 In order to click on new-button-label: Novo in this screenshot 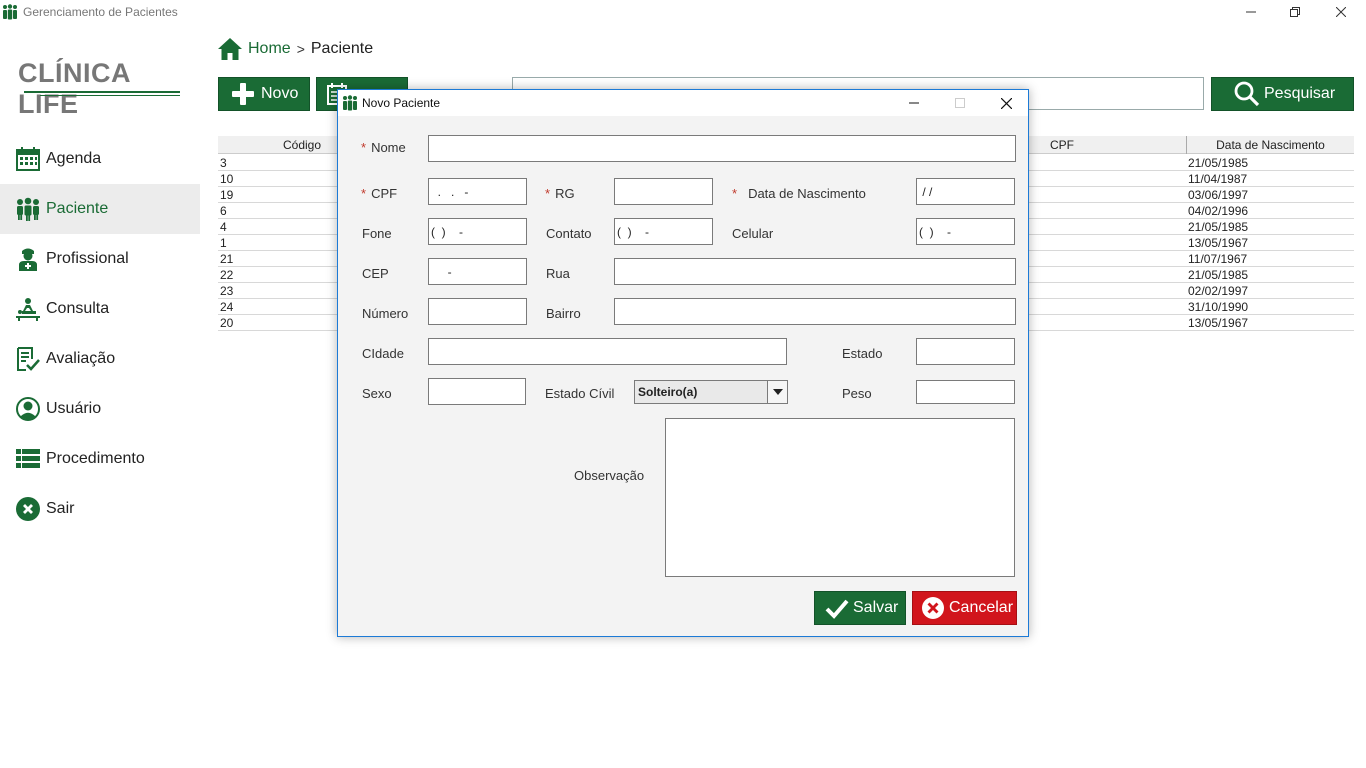, I will do `click(280, 93)`.